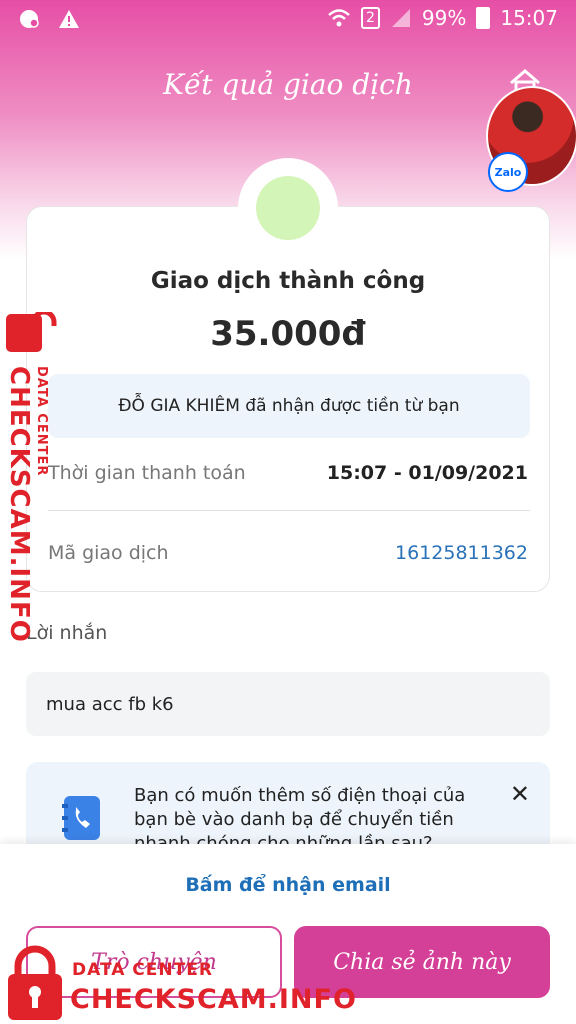 Image resolution: width=576 pixels, height=1024 pixels. Describe the element at coordinates (400, 18) in the screenshot. I see `signal-icon` at that location.